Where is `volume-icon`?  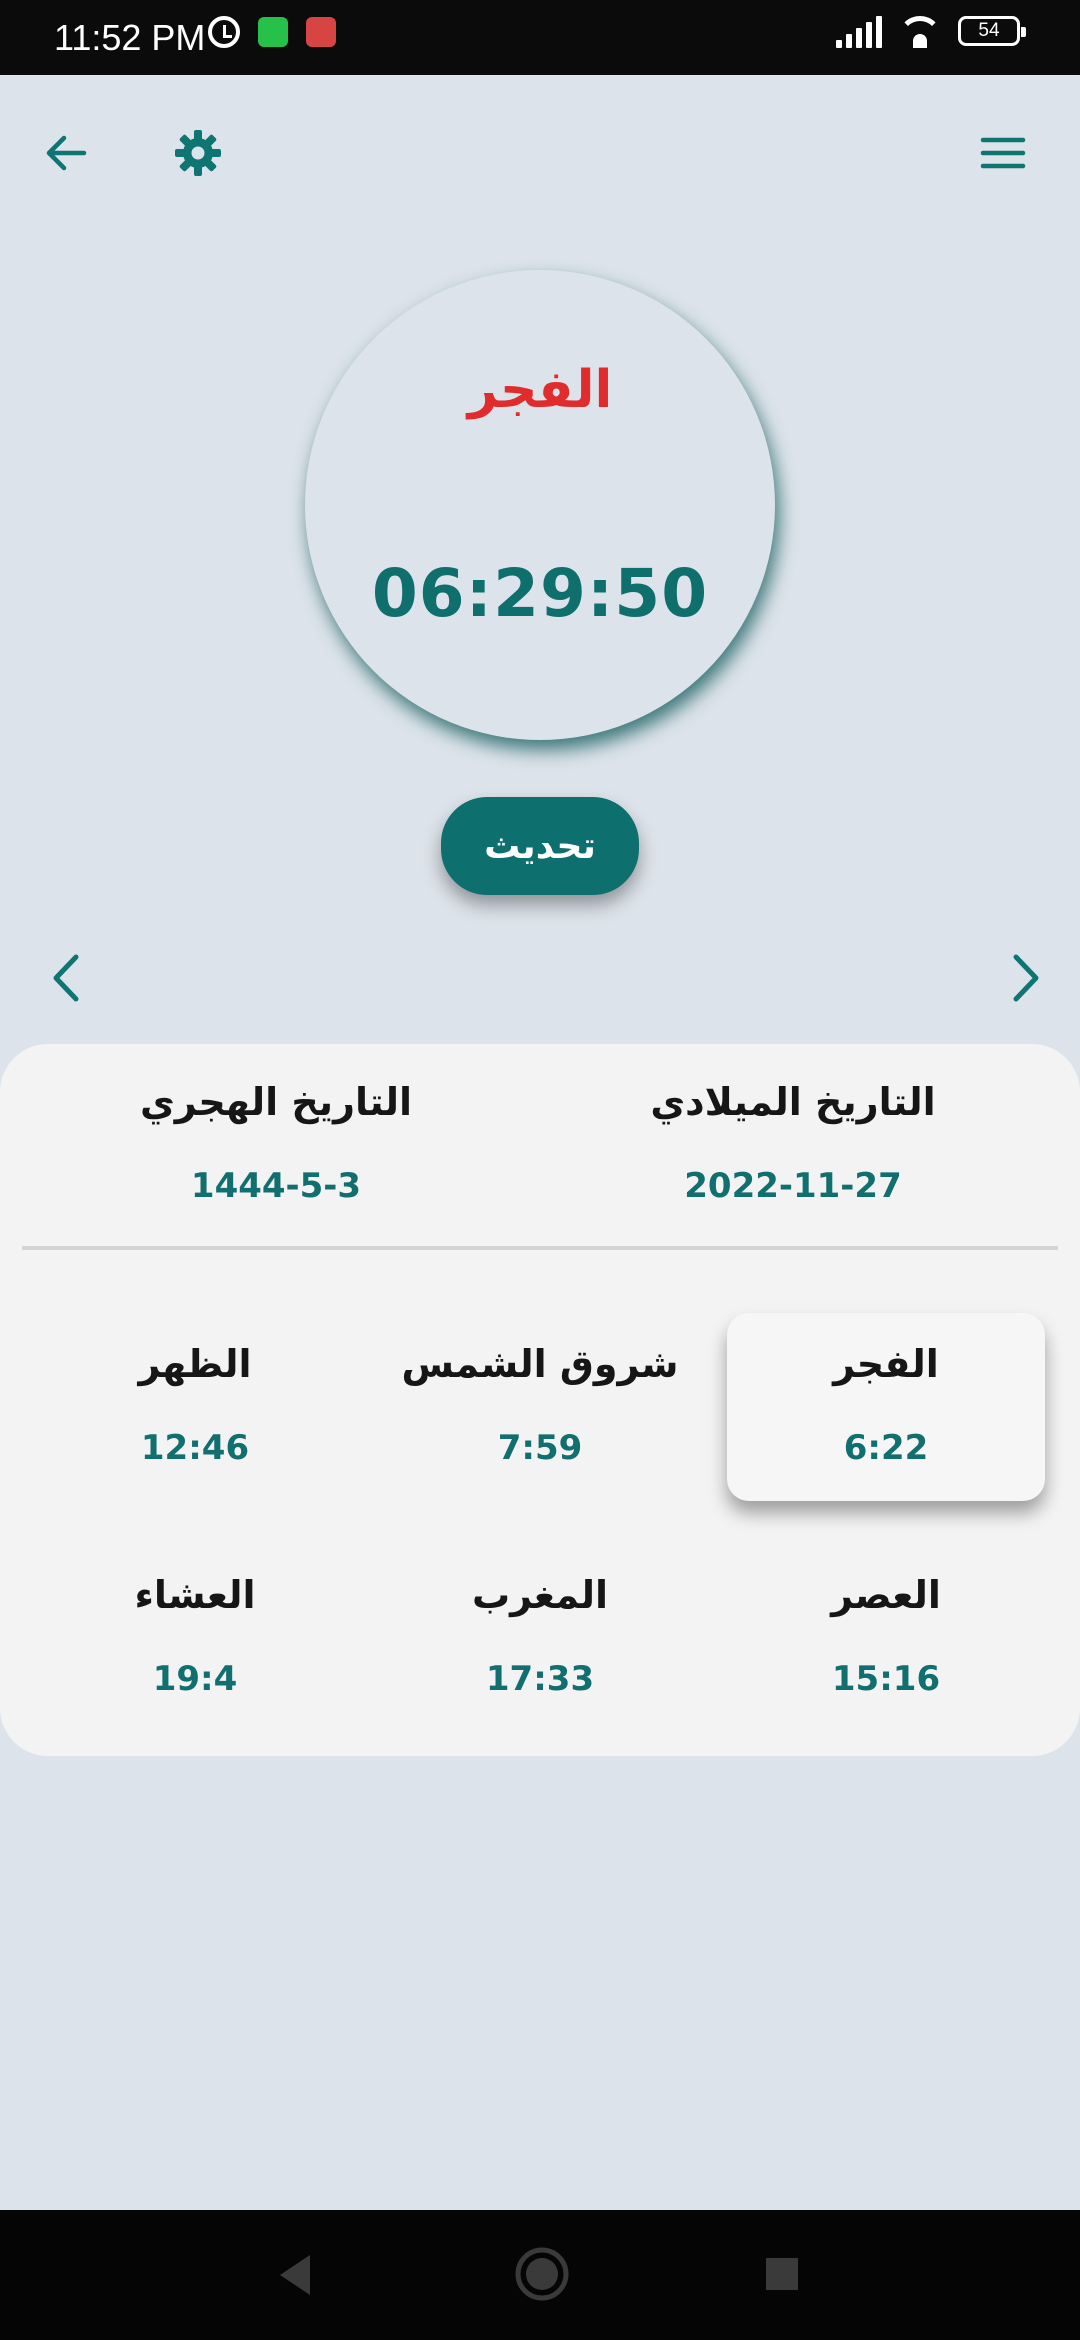 volume-icon is located at coordinates (321, 32).